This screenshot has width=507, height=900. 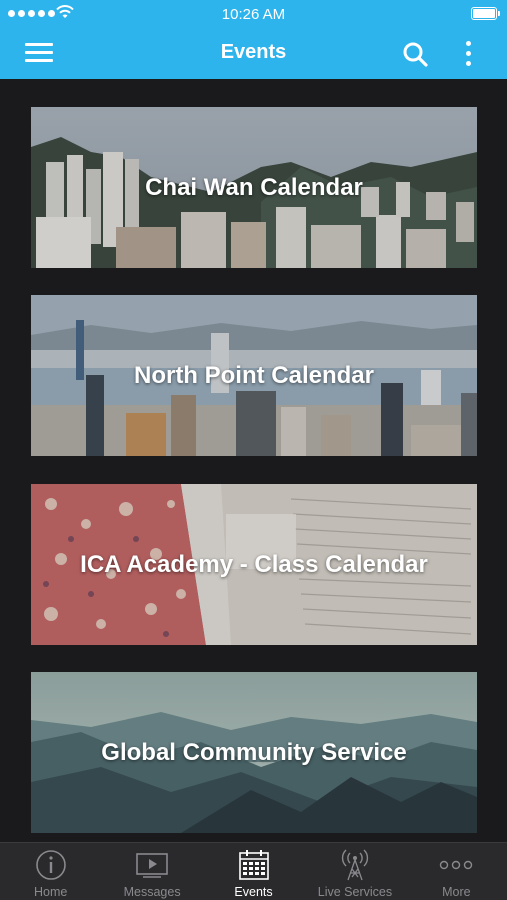 What do you see at coordinates (253, 865) in the screenshot?
I see `calendar-icon` at bounding box center [253, 865].